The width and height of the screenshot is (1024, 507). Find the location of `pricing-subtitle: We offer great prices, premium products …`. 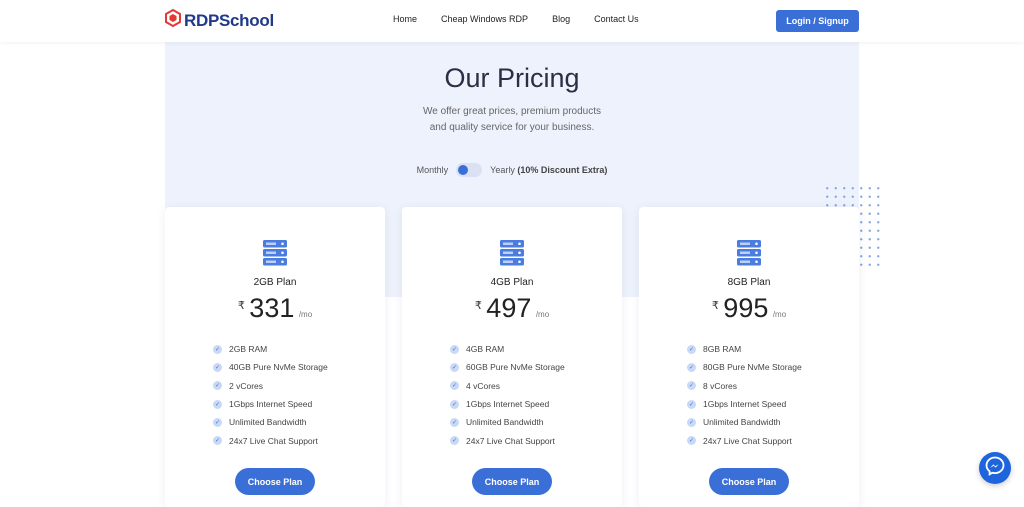

pricing-subtitle: We offer great prices, premium products … is located at coordinates (512, 120).